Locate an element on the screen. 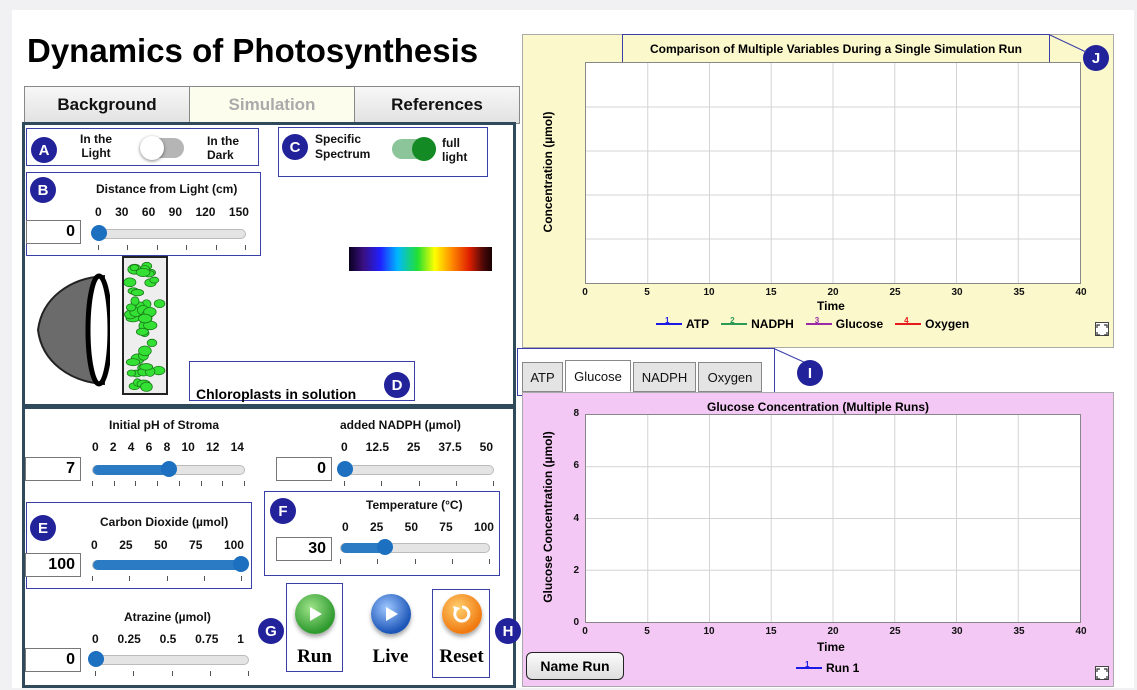 The width and height of the screenshot is (1137, 690). co2-value: 100 is located at coordinates (53, 565).